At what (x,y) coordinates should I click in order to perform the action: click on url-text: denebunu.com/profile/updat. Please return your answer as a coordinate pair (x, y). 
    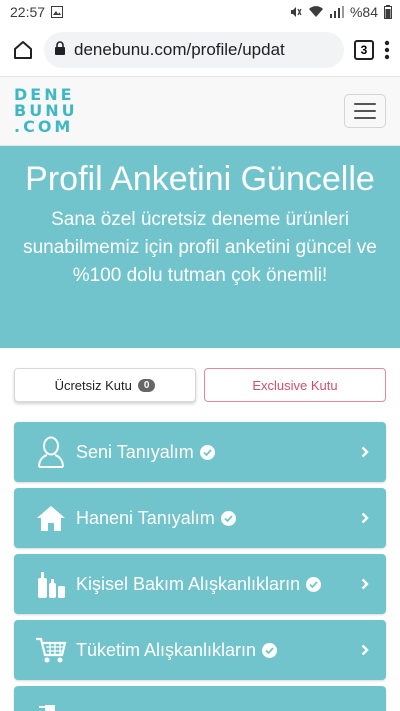
    Looking at the image, I should click on (179, 49).